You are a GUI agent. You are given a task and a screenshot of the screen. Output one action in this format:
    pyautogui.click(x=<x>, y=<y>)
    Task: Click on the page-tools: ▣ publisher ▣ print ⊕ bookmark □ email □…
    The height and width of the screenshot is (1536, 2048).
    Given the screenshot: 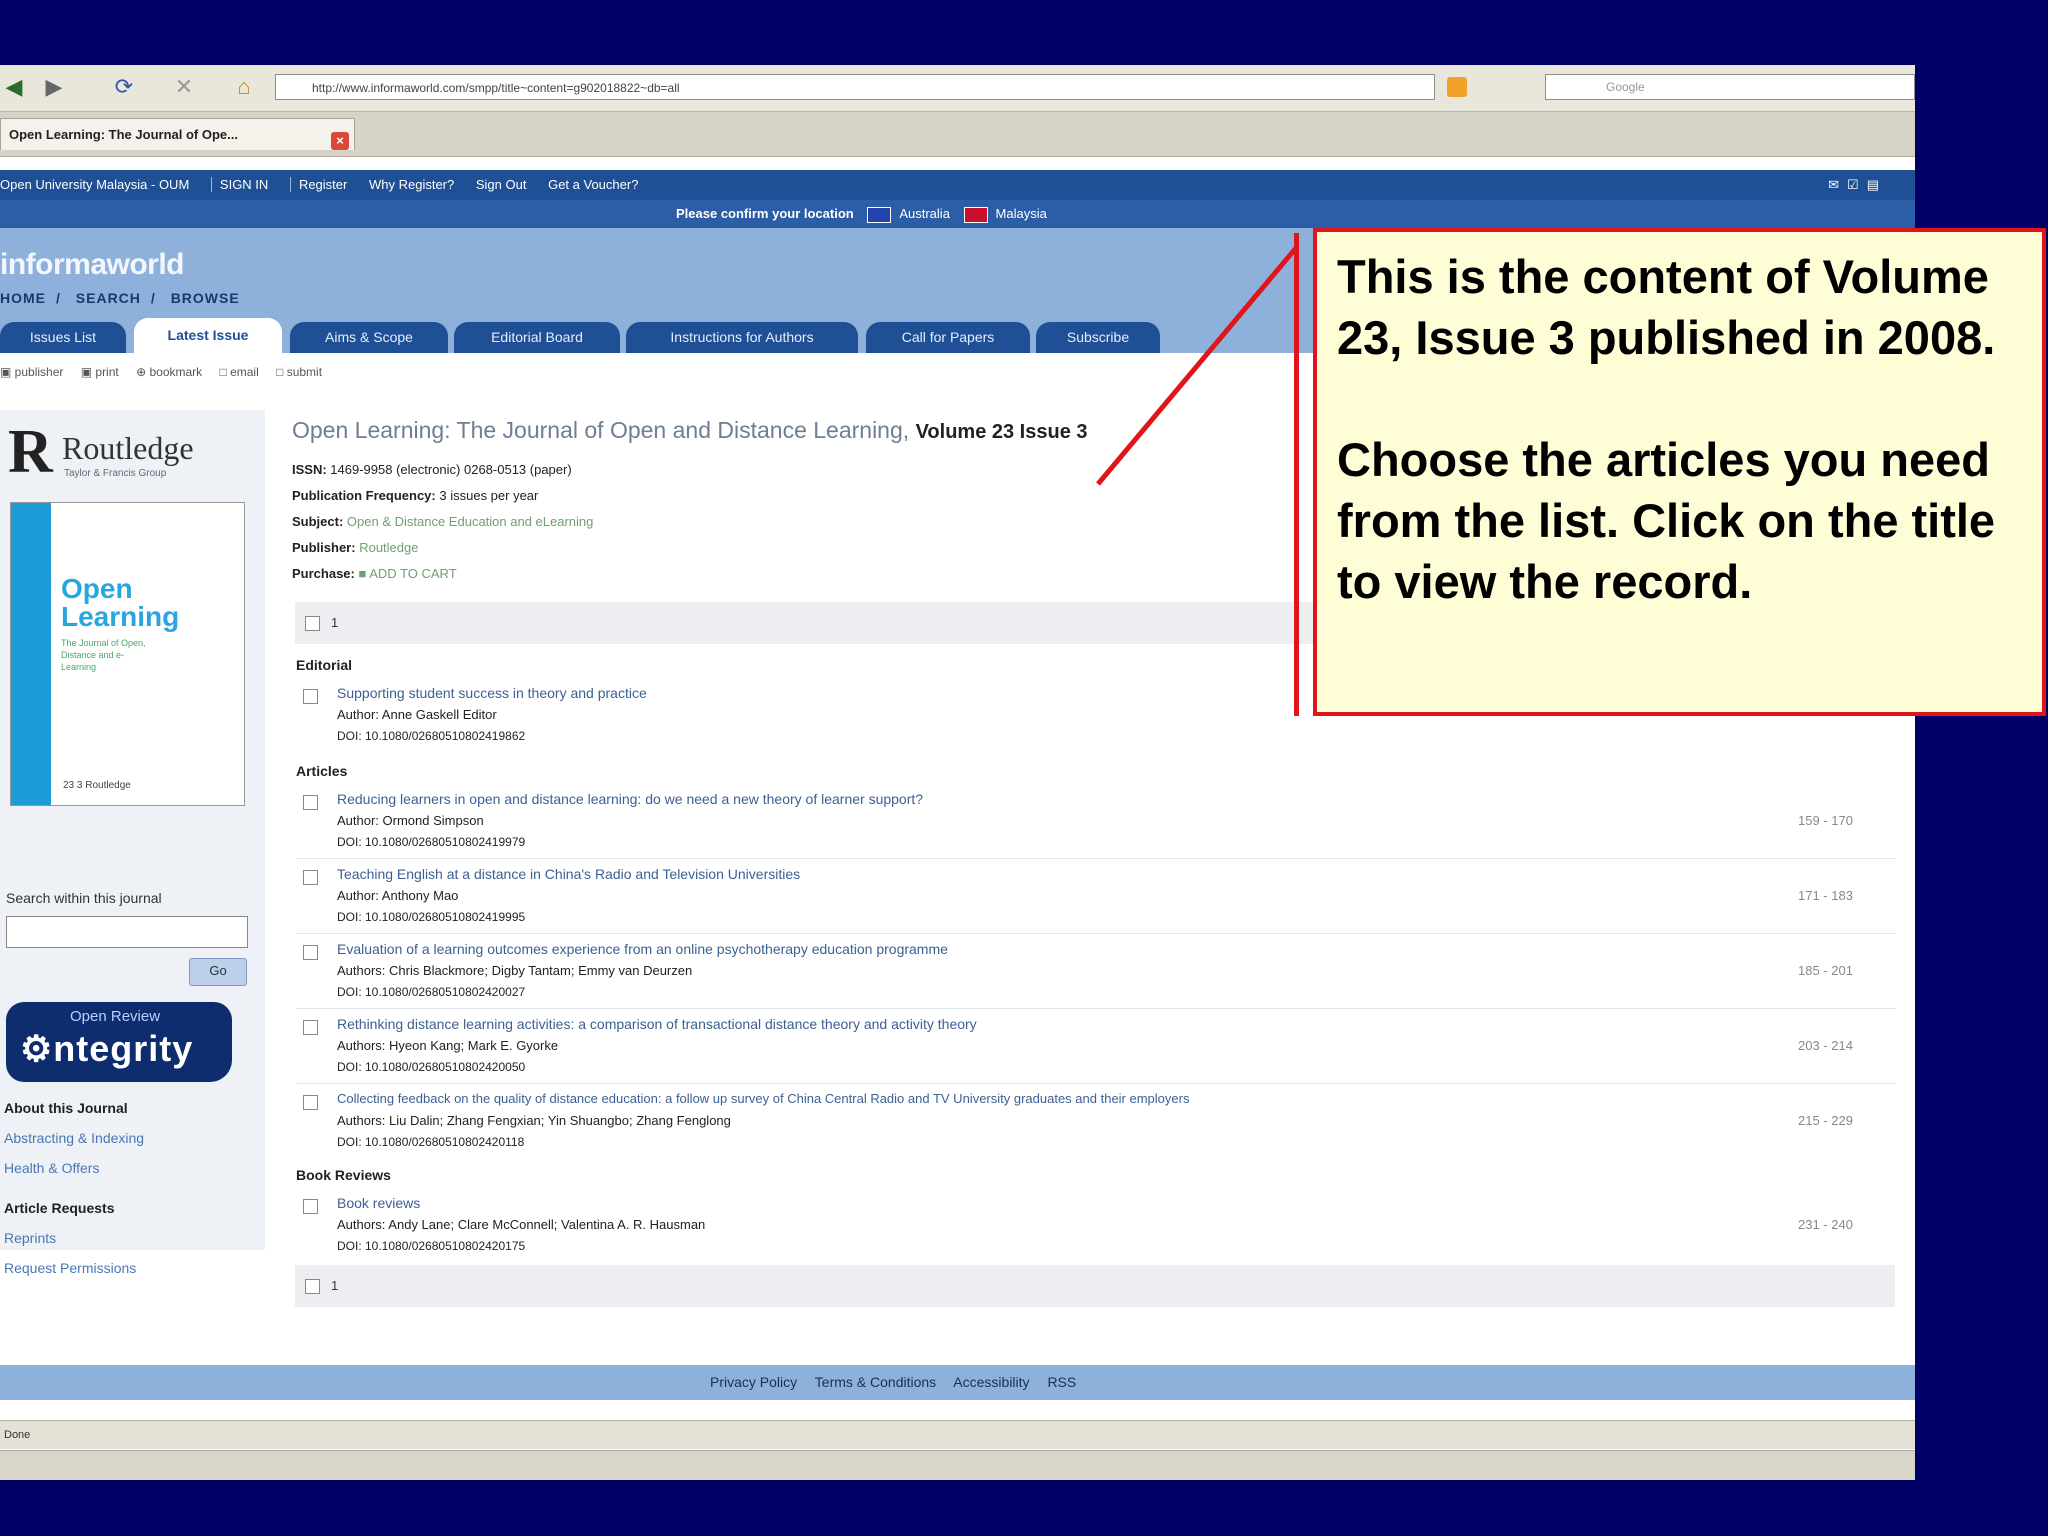 What is the action you would take?
    pyautogui.click(x=168, y=372)
    